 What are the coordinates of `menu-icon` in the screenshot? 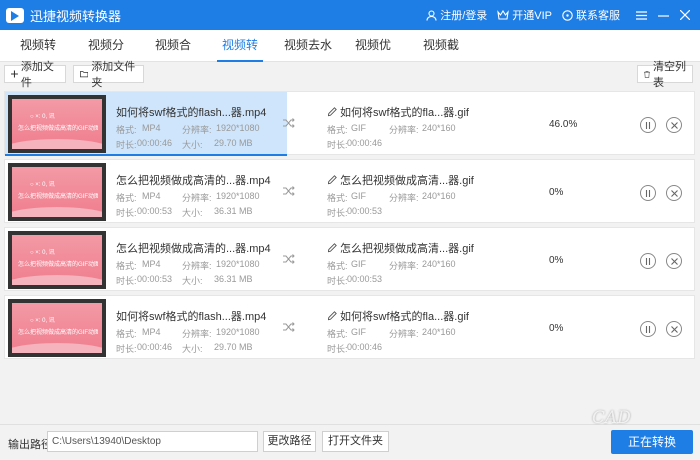 It's located at (641, 15).